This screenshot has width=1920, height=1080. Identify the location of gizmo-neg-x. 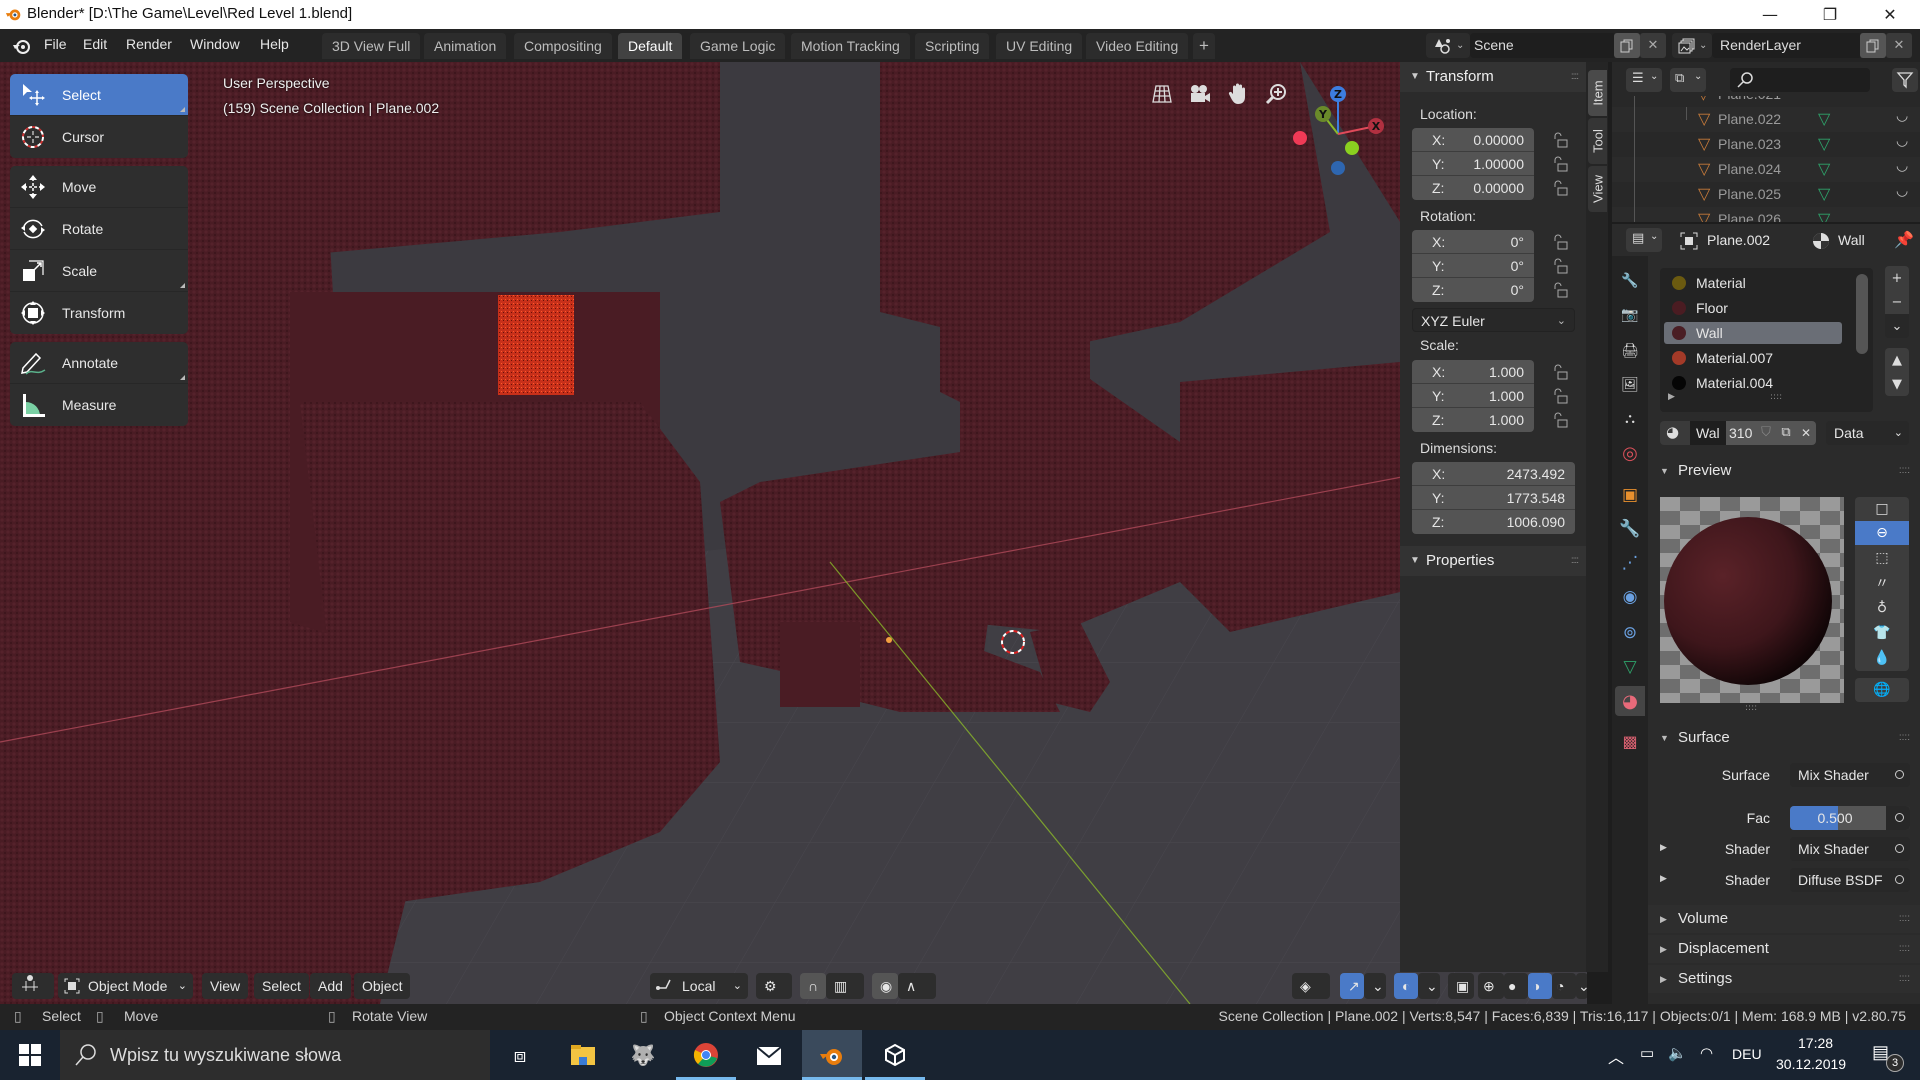
(1300, 138).